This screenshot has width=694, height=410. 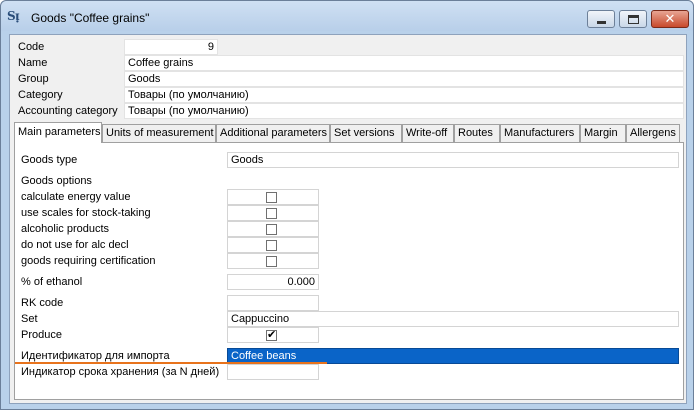 I want to click on code-row: Code 9, so click(x=350, y=47).